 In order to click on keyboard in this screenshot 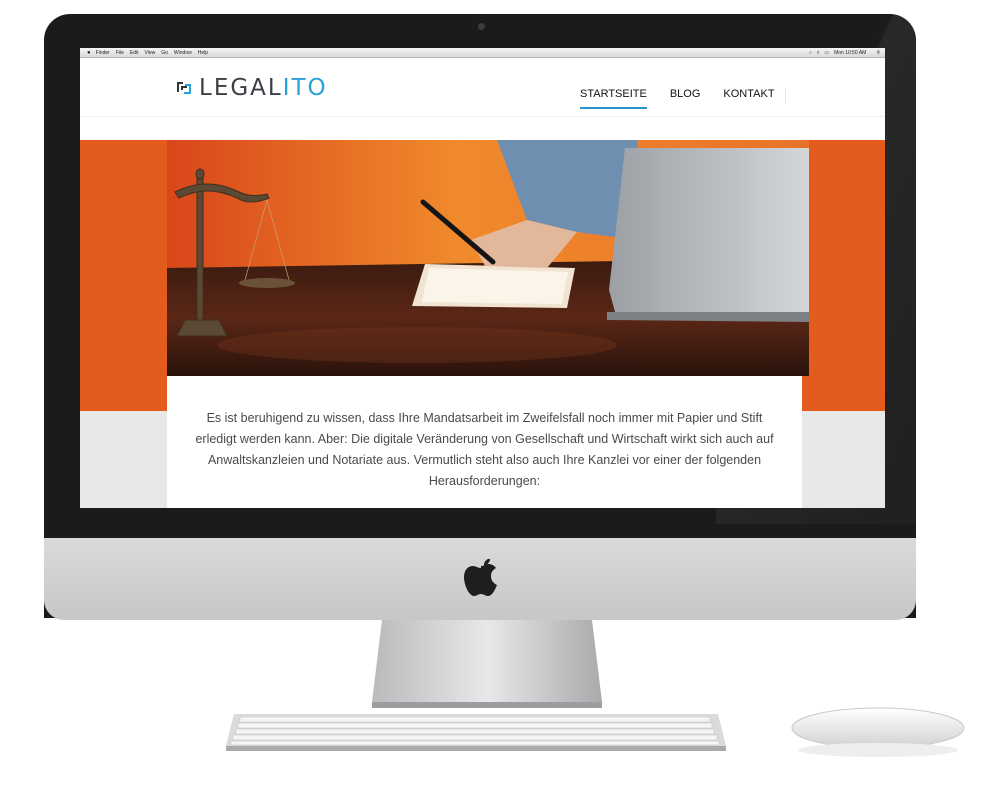, I will do `click(476, 732)`.